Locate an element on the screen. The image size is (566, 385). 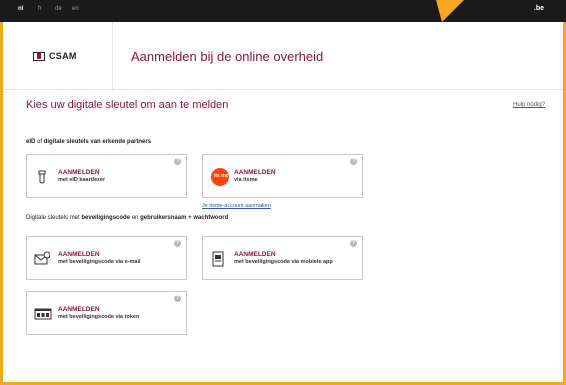
card-subtitle: met beveiligingscode via e-mail is located at coordinates (99, 262).